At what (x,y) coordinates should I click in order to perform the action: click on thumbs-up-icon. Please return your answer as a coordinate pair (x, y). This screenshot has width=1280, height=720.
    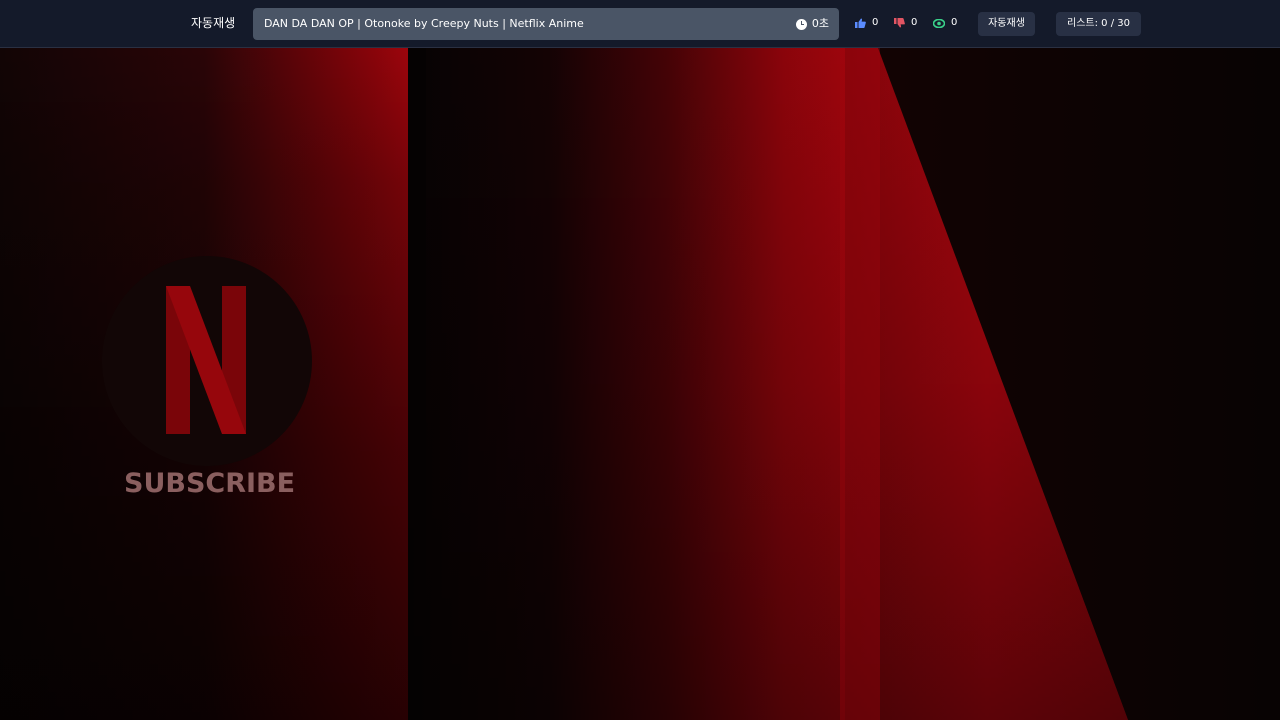
    Looking at the image, I should click on (860, 23).